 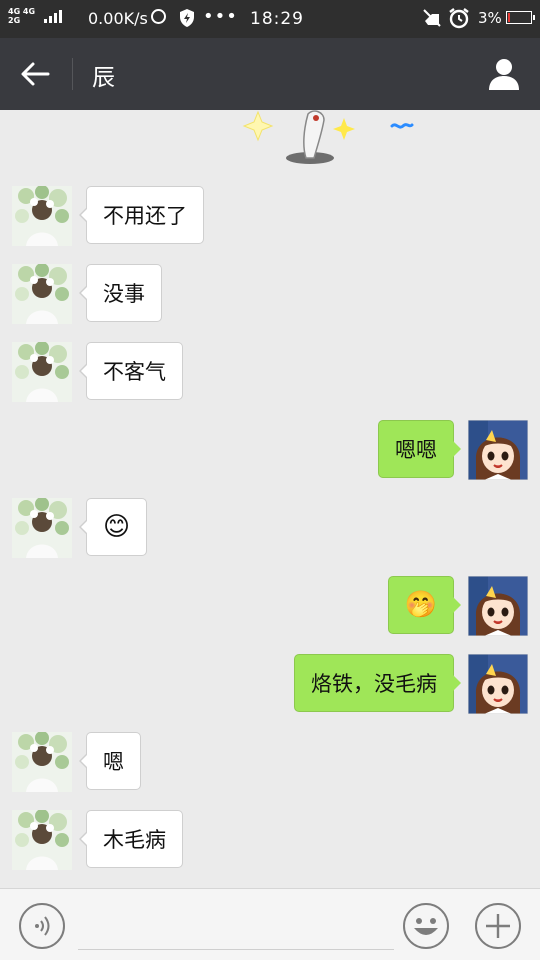 I want to click on shield-icon, so click(x=187, y=20).